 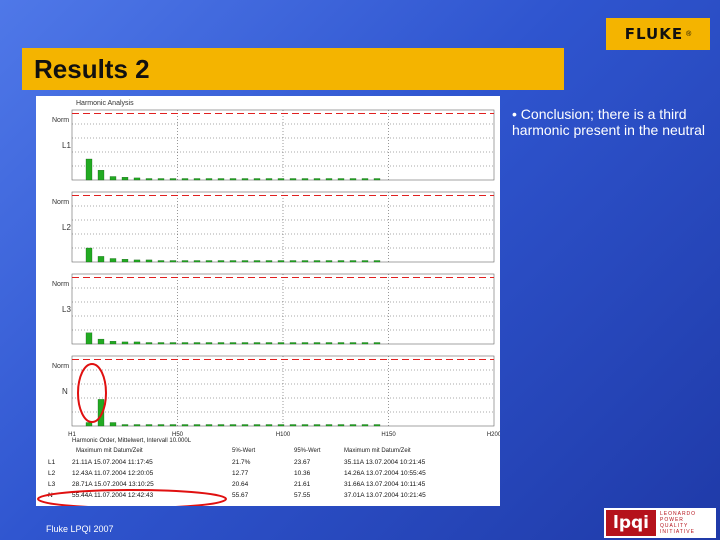 What do you see at coordinates (113, 495) in the screenshot?
I see `table-cell: 55.44A 11.07.2004 12:42:43` at bounding box center [113, 495].